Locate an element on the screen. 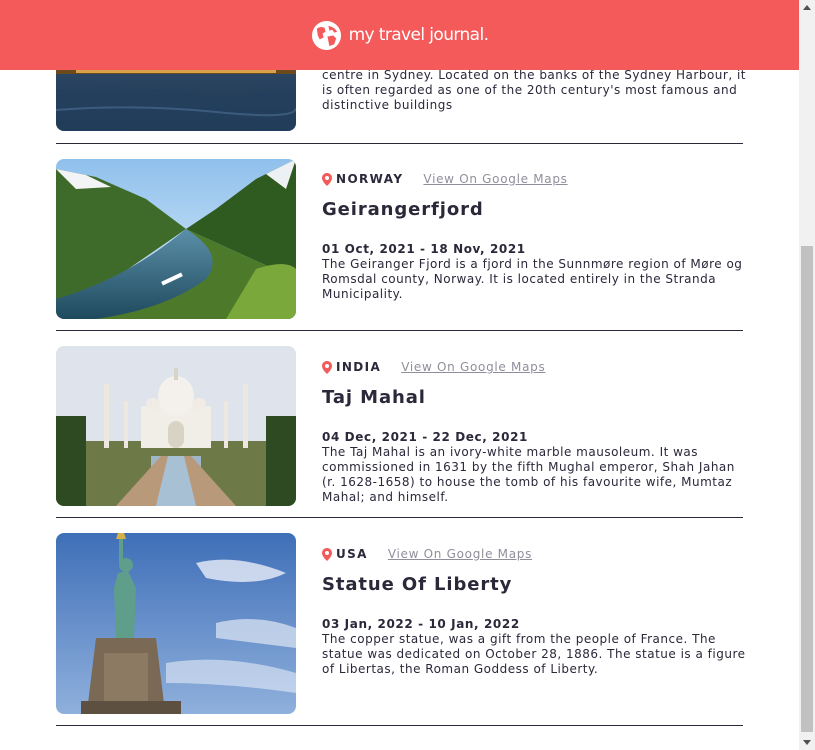 Image resolution: width=815 pixels, height=750 pixels. app-header: my travel journal. is located at coordinates (399, 35).